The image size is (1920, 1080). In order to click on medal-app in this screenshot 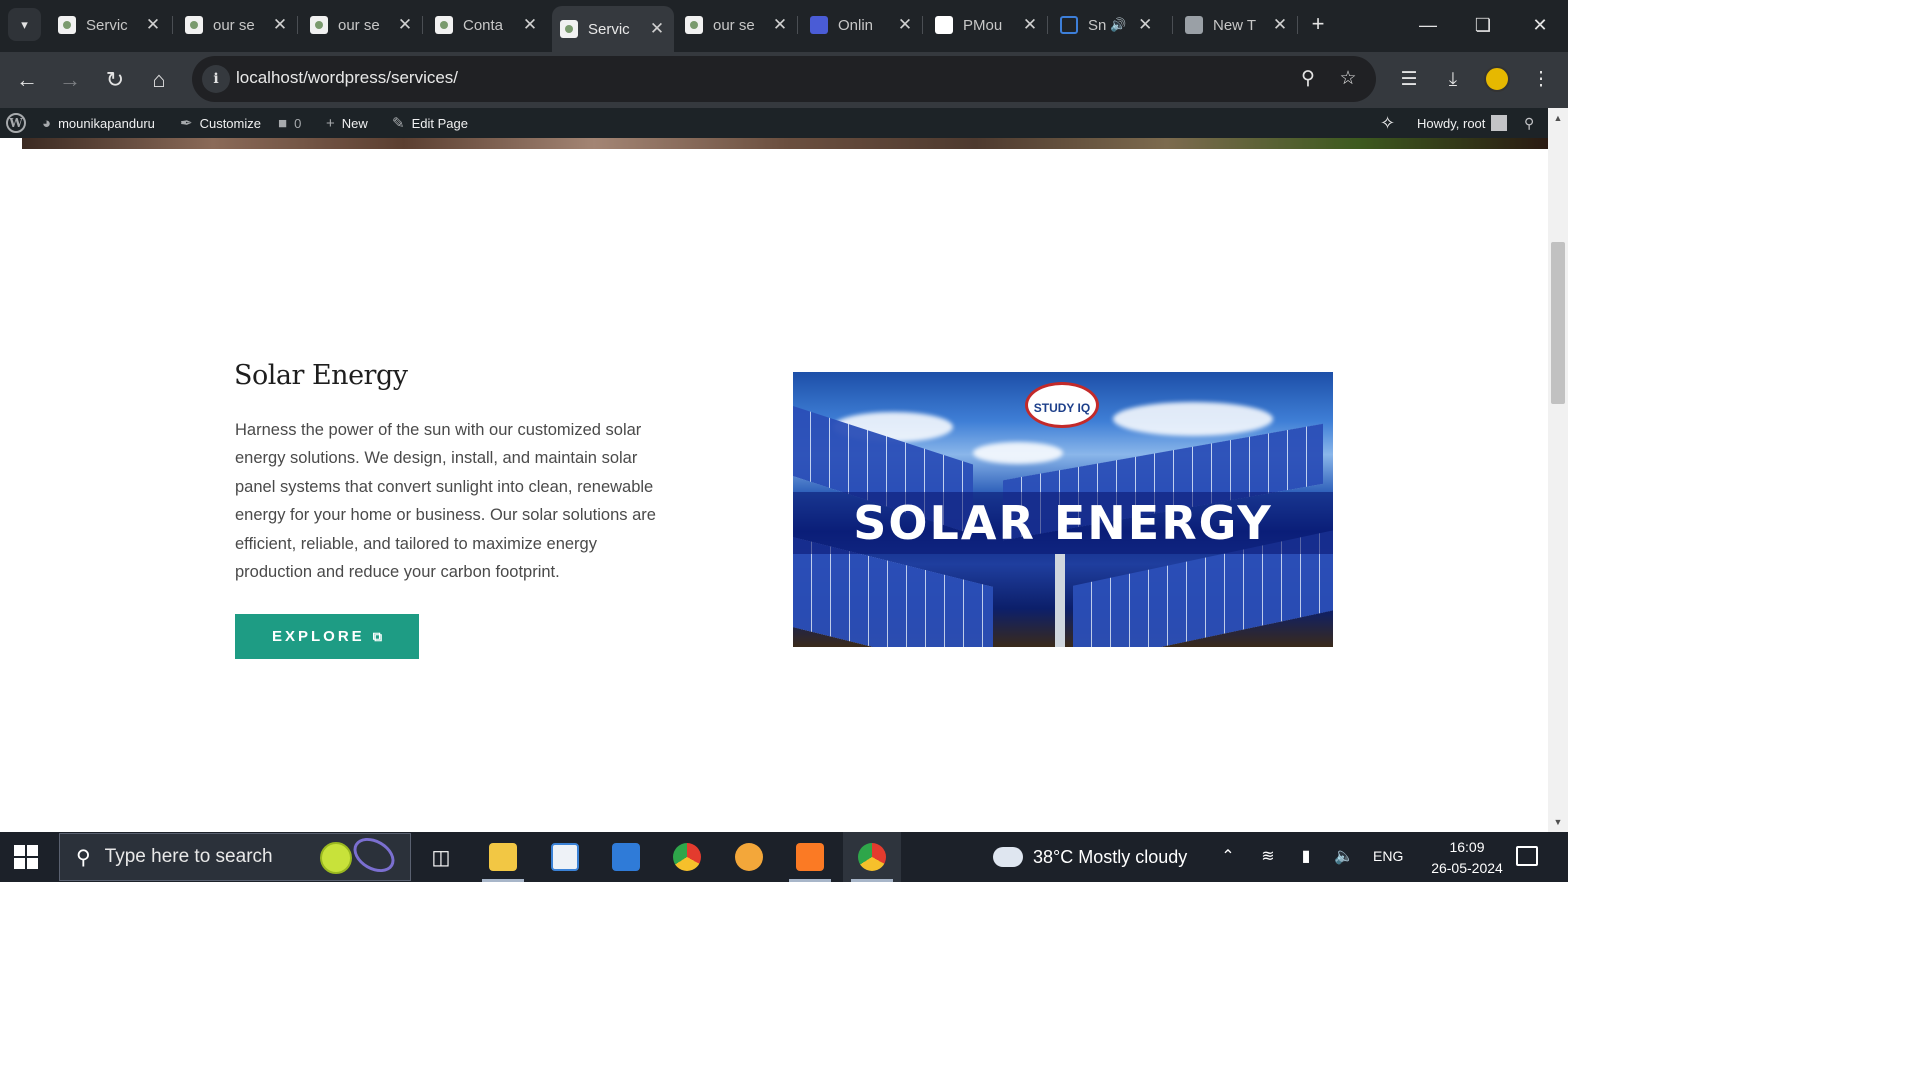, I will do `click(749, 857)`.